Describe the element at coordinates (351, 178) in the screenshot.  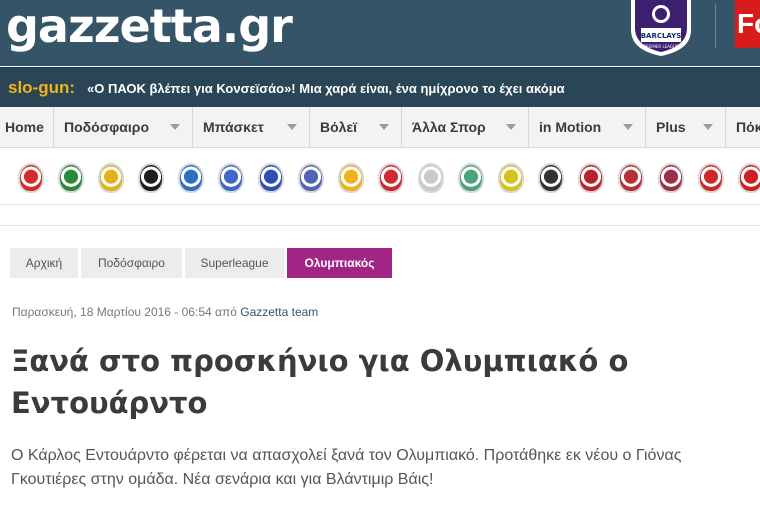
I see `aris-crest-icon` at that location.